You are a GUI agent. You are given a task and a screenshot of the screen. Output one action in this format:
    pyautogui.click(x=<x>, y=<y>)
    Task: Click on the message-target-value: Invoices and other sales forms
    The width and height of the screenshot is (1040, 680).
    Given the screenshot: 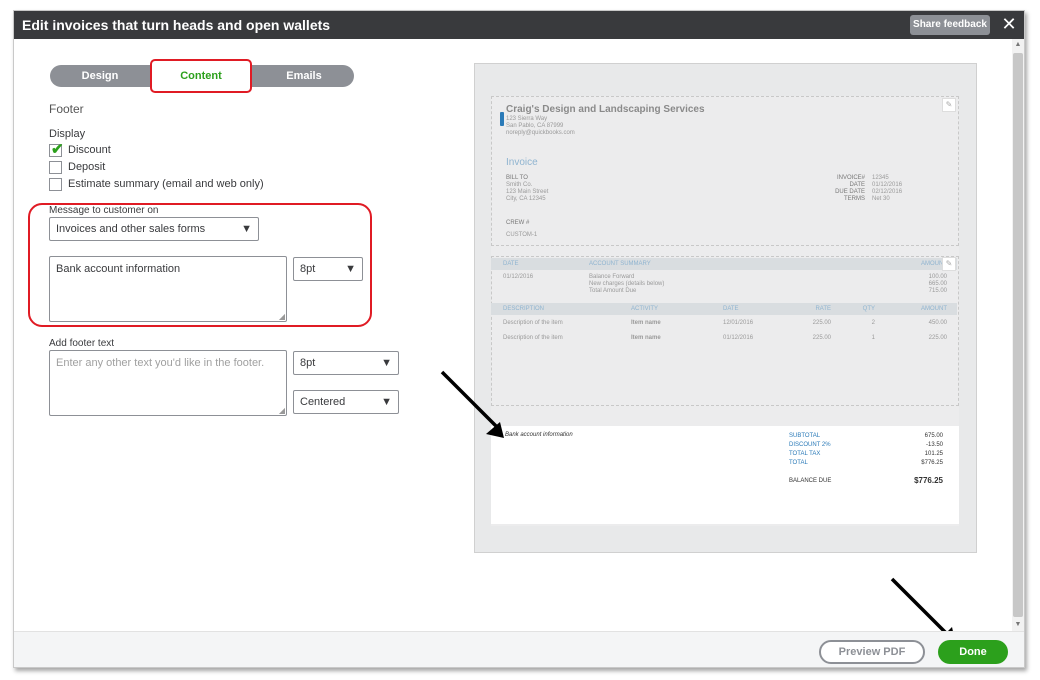 What is the action you would take?
    pyautogui.click(x=131, y=229)
    